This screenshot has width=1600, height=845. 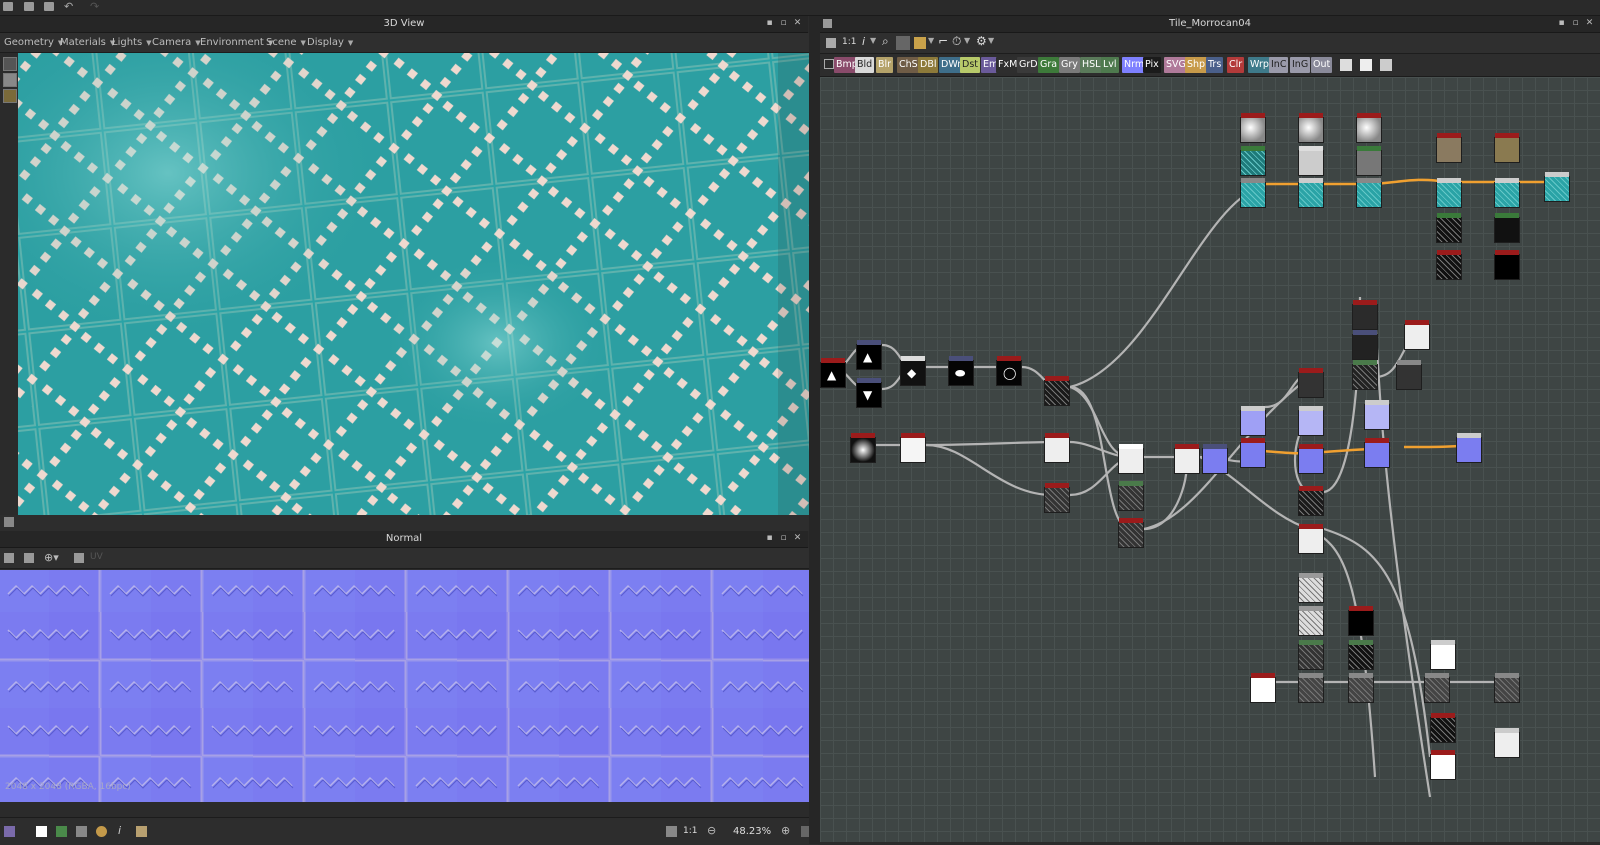 I want to click on layout-icon, so click(x=9, y=522).